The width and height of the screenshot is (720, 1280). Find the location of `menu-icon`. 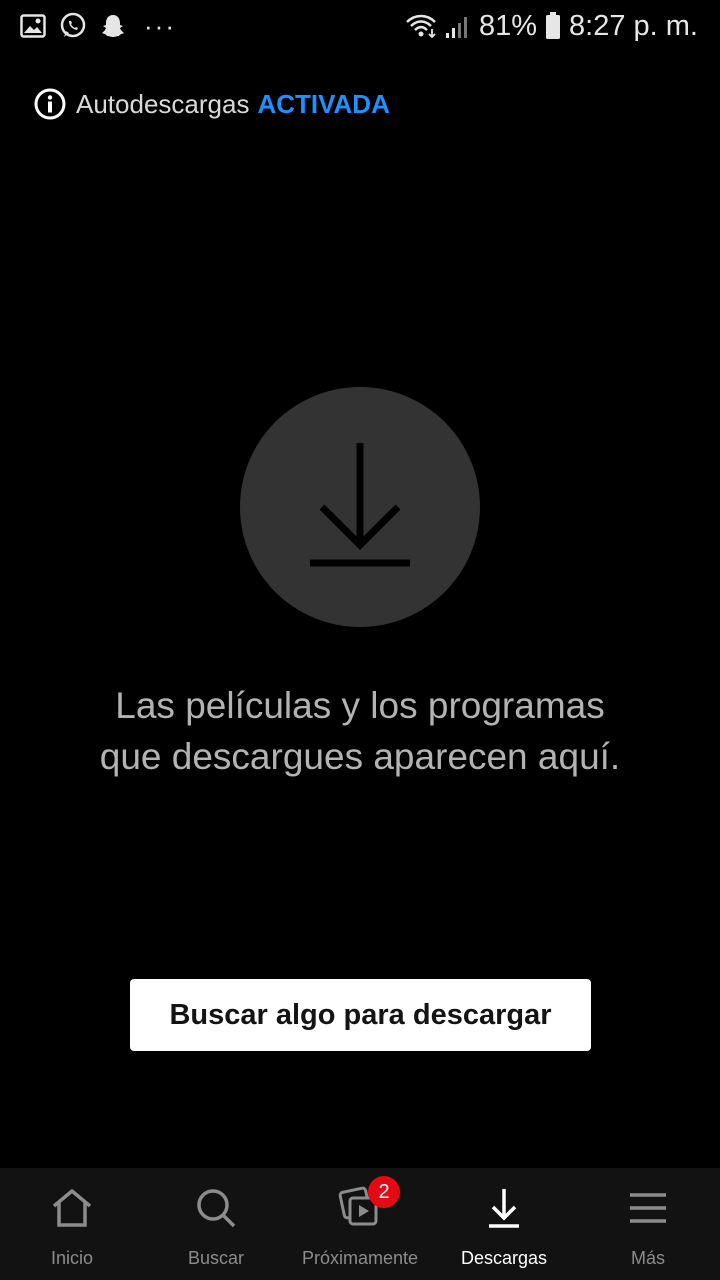

menu-icon is located at coordinates (648, 1208).